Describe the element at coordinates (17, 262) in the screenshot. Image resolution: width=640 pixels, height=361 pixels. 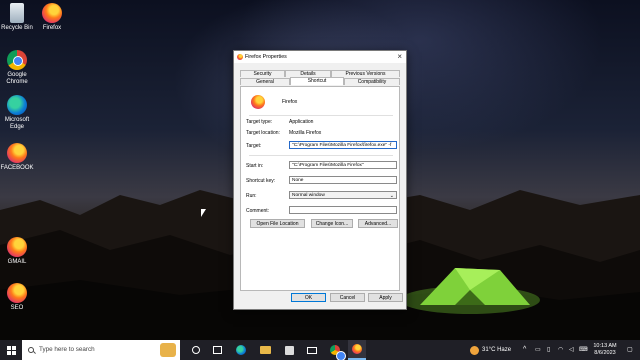
I see `desktop-icon-label: GMAIL` at that location.